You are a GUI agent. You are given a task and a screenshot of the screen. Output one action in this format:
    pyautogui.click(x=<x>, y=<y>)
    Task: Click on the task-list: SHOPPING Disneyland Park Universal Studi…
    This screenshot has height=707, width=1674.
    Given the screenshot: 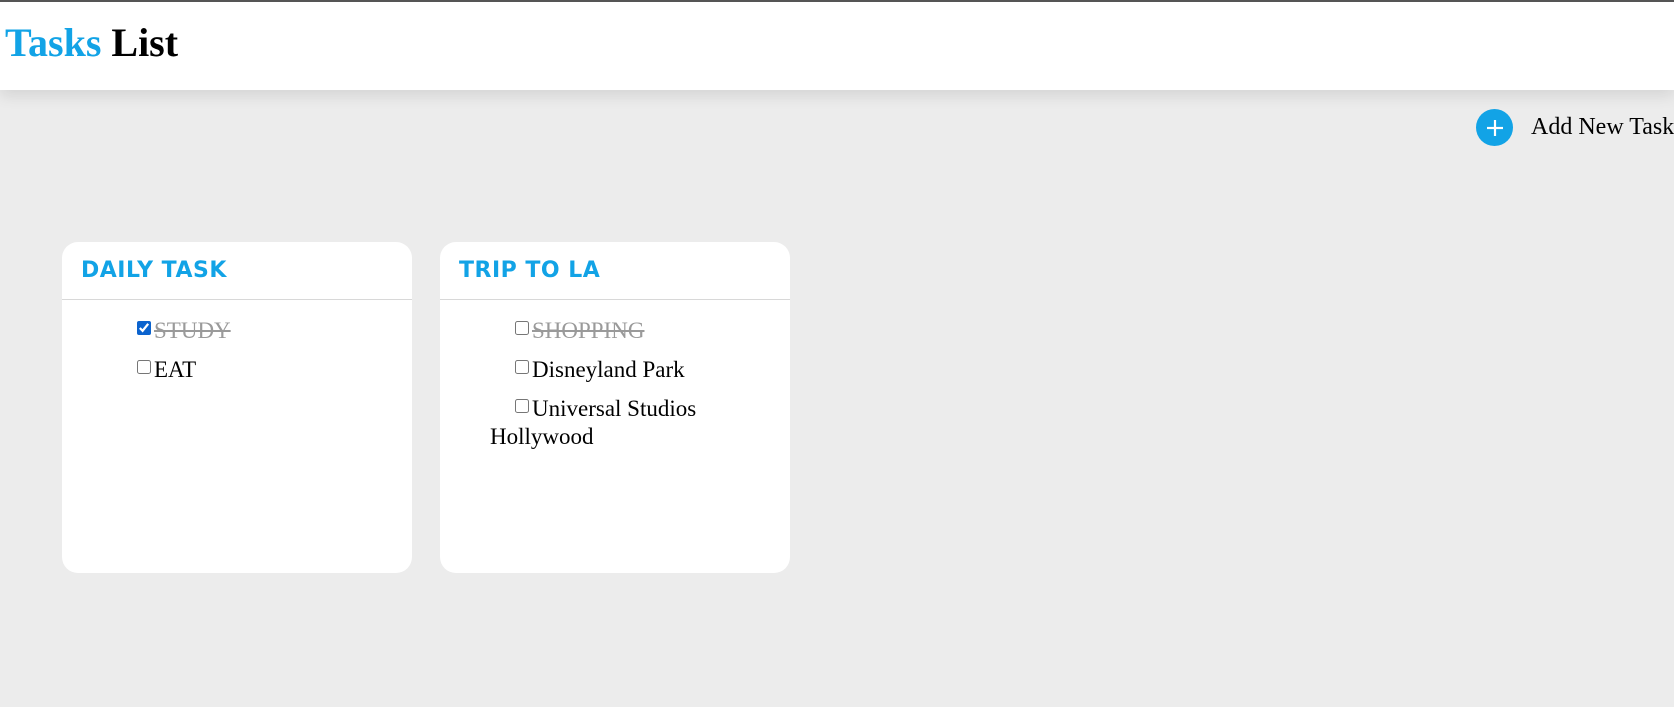 What is the action you would take?
    pyautogui.click(x=615, y=375)
    